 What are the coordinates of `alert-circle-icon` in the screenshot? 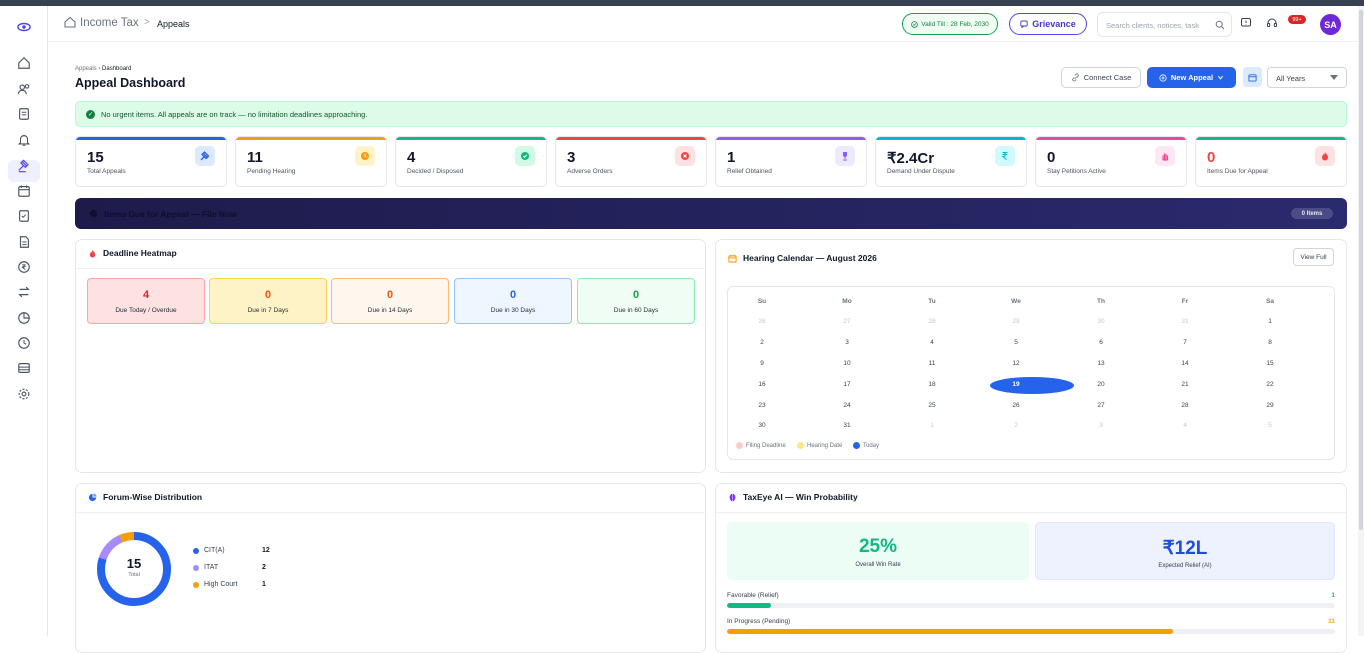 It's located at (93, 213).